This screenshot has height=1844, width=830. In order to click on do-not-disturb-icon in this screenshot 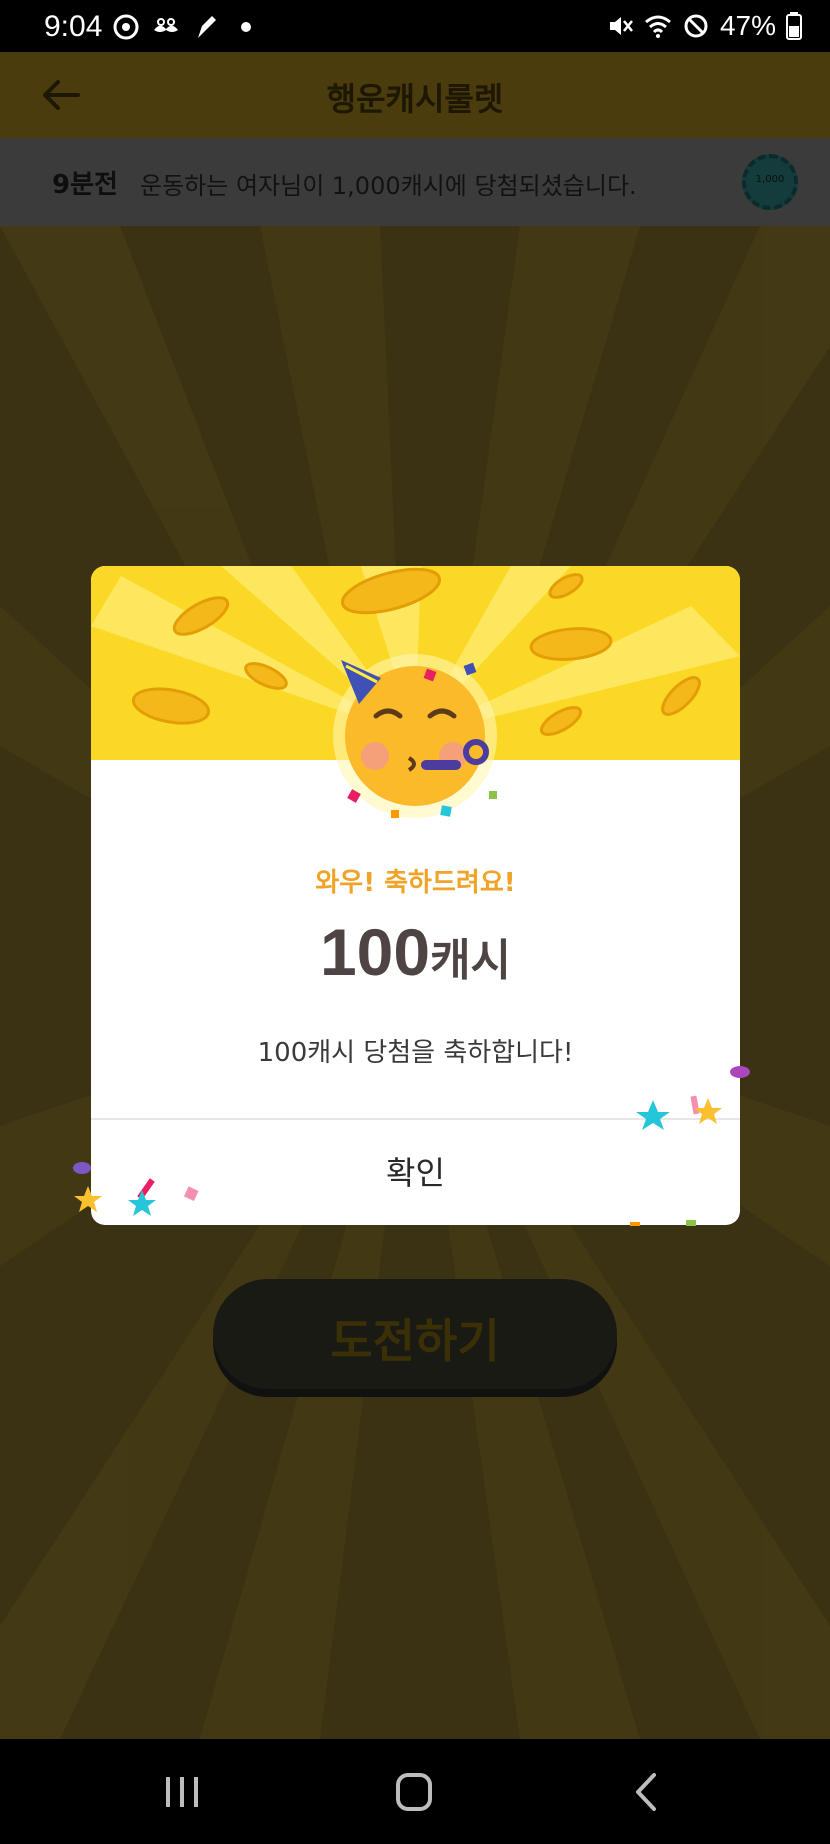, I will do `click(696, 26)`.